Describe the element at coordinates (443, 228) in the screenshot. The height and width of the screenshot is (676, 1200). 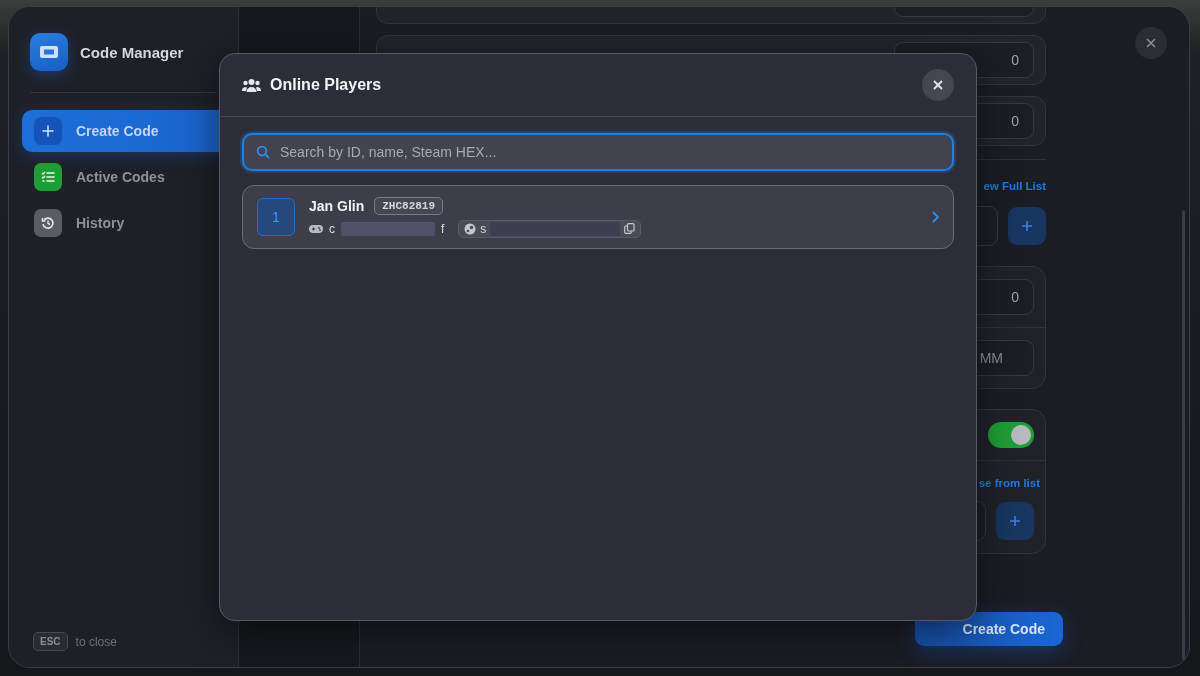
I see `license-text: f` at that location.